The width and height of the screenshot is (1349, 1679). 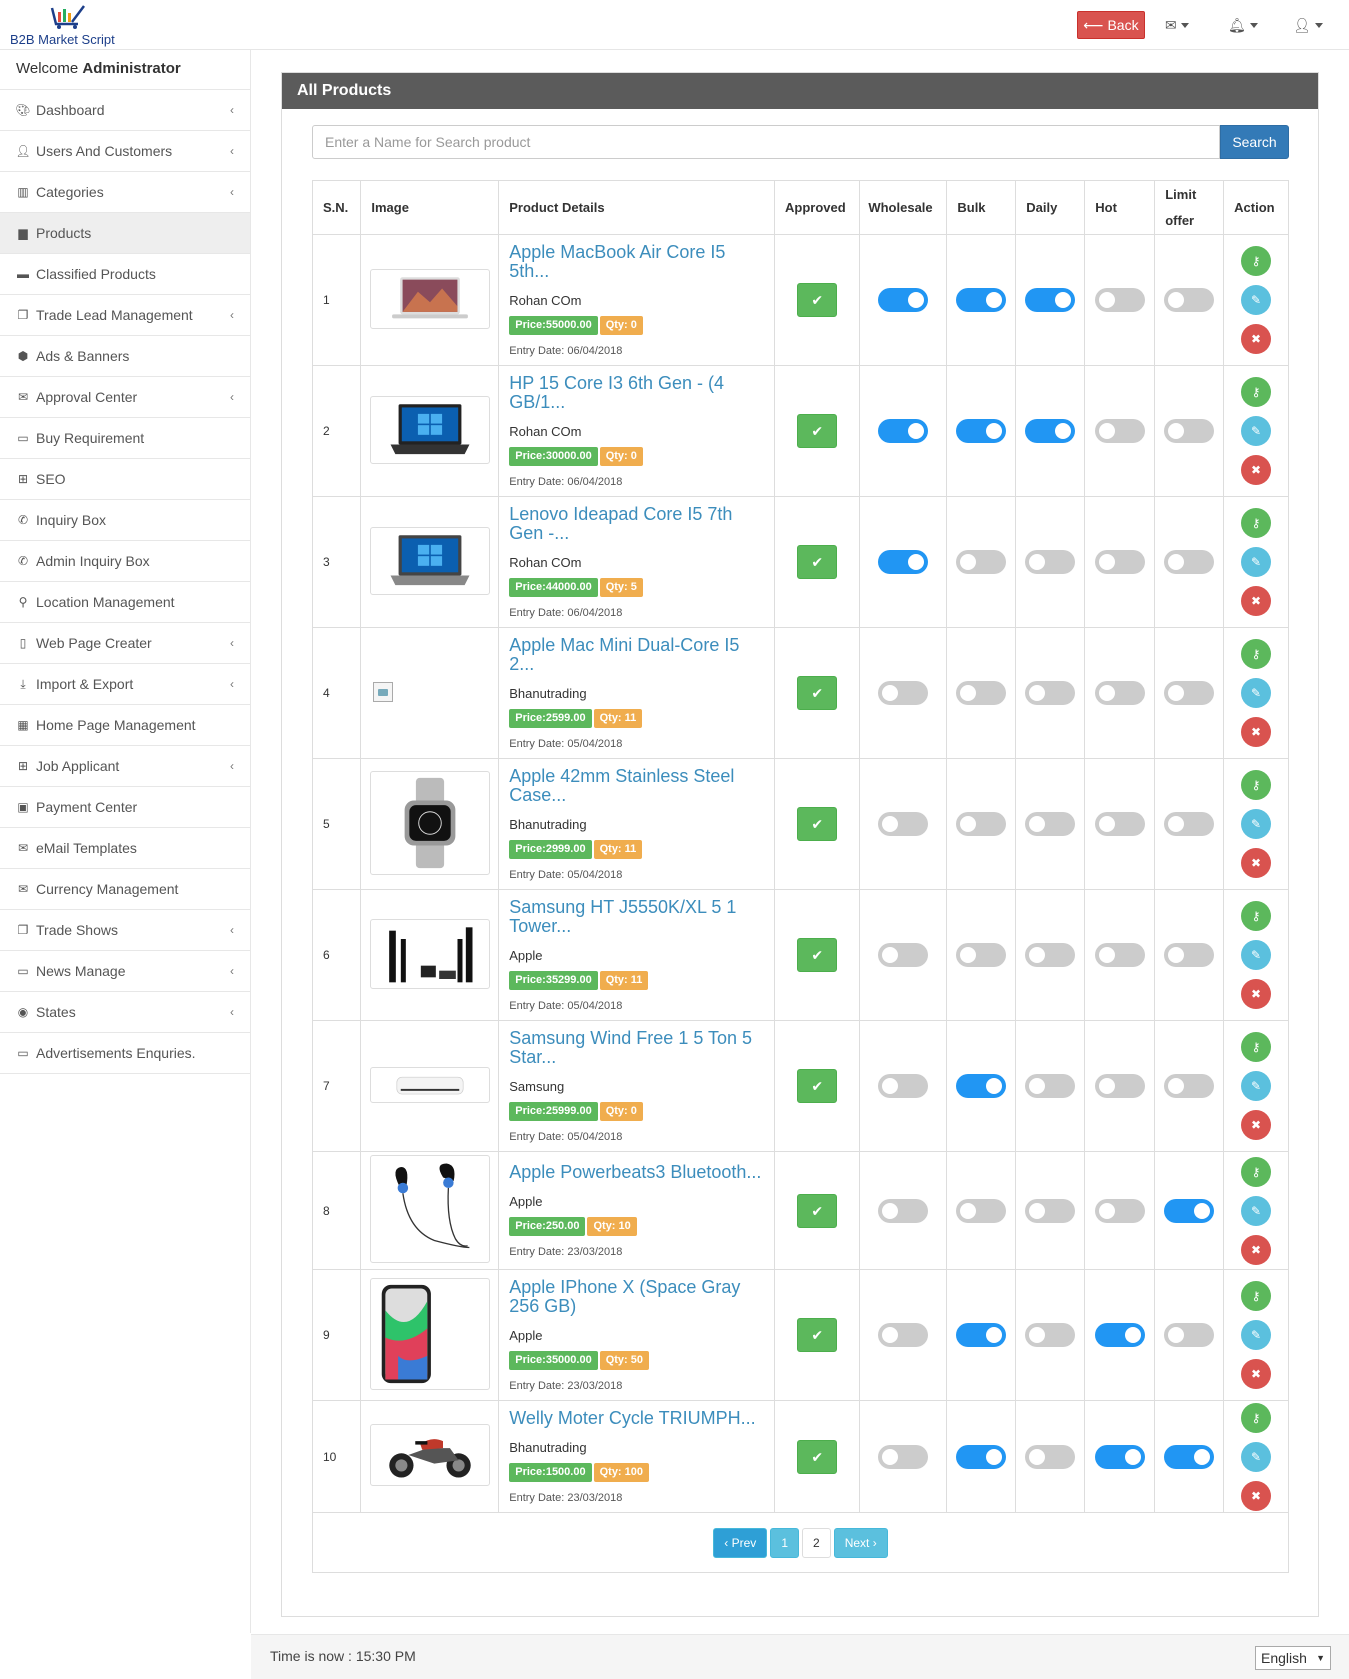 What do you see at coordinates (1111, 25) in the screenshot?
I see `back-button: ⟵ Back` at bounding box center [1111, 25].